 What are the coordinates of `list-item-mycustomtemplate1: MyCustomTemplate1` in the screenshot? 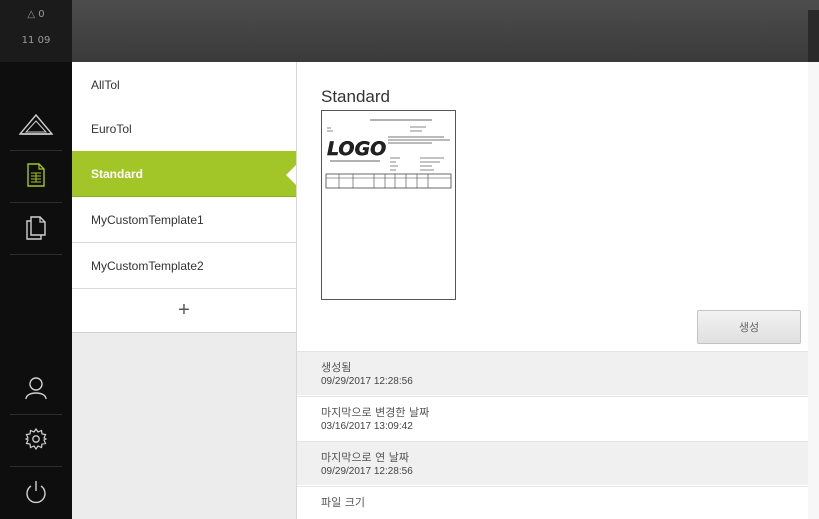 It's located at (184, 220).